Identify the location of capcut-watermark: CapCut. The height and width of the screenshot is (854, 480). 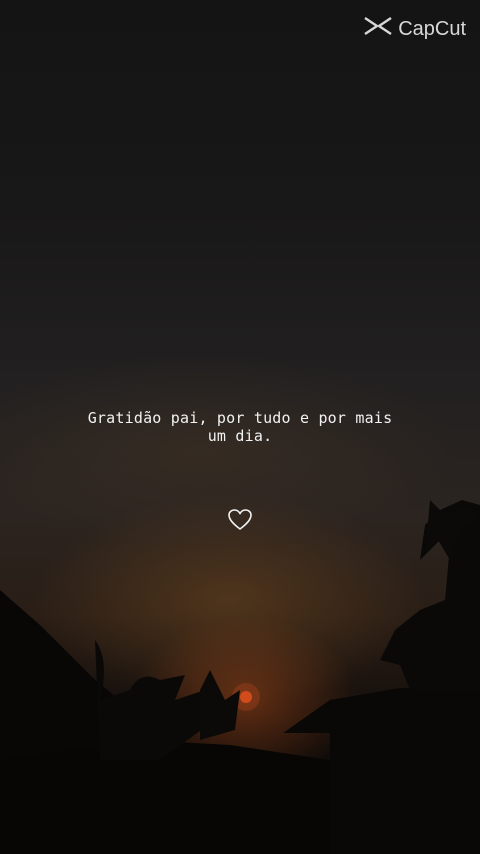
(414, 29).